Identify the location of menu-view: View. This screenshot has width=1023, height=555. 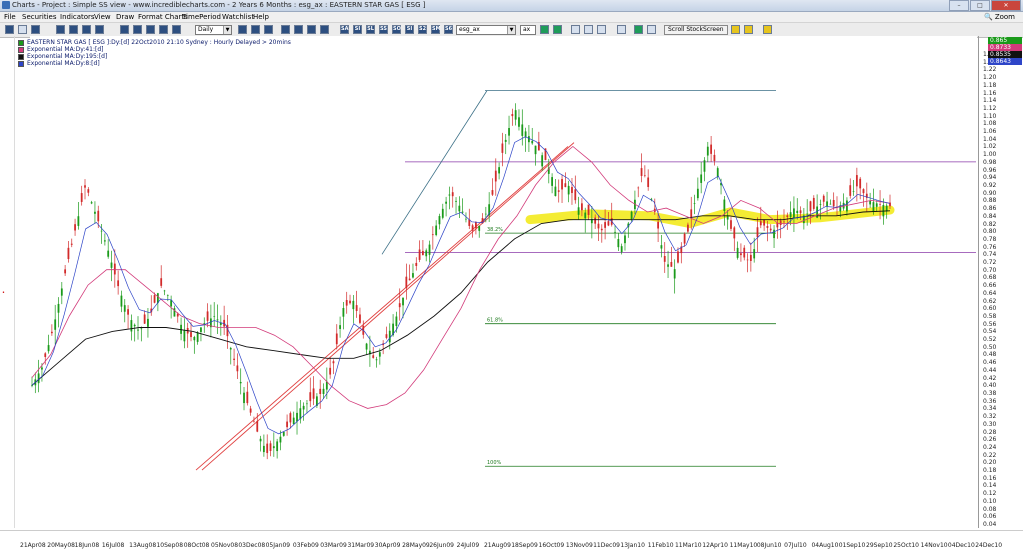
(102, 17).